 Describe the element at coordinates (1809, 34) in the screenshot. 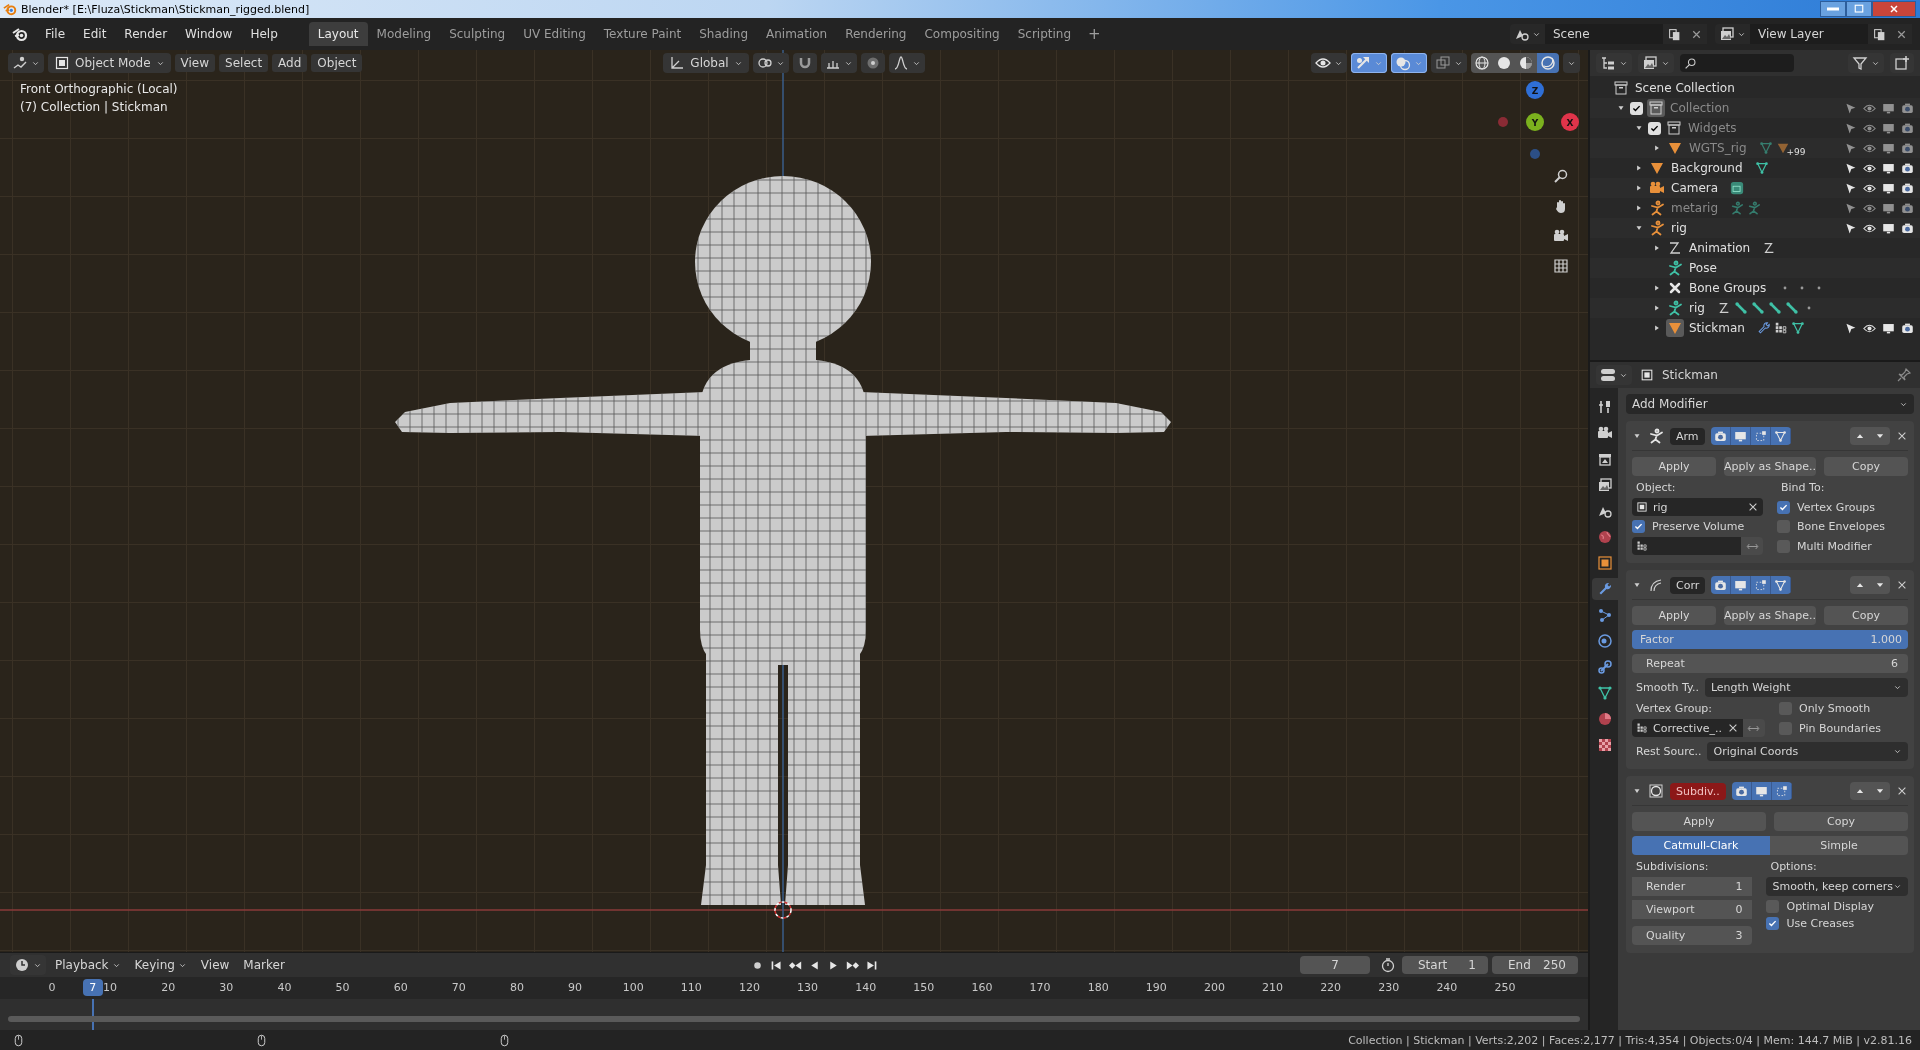

I see `view-layer-name-field: View Layer` at that location.